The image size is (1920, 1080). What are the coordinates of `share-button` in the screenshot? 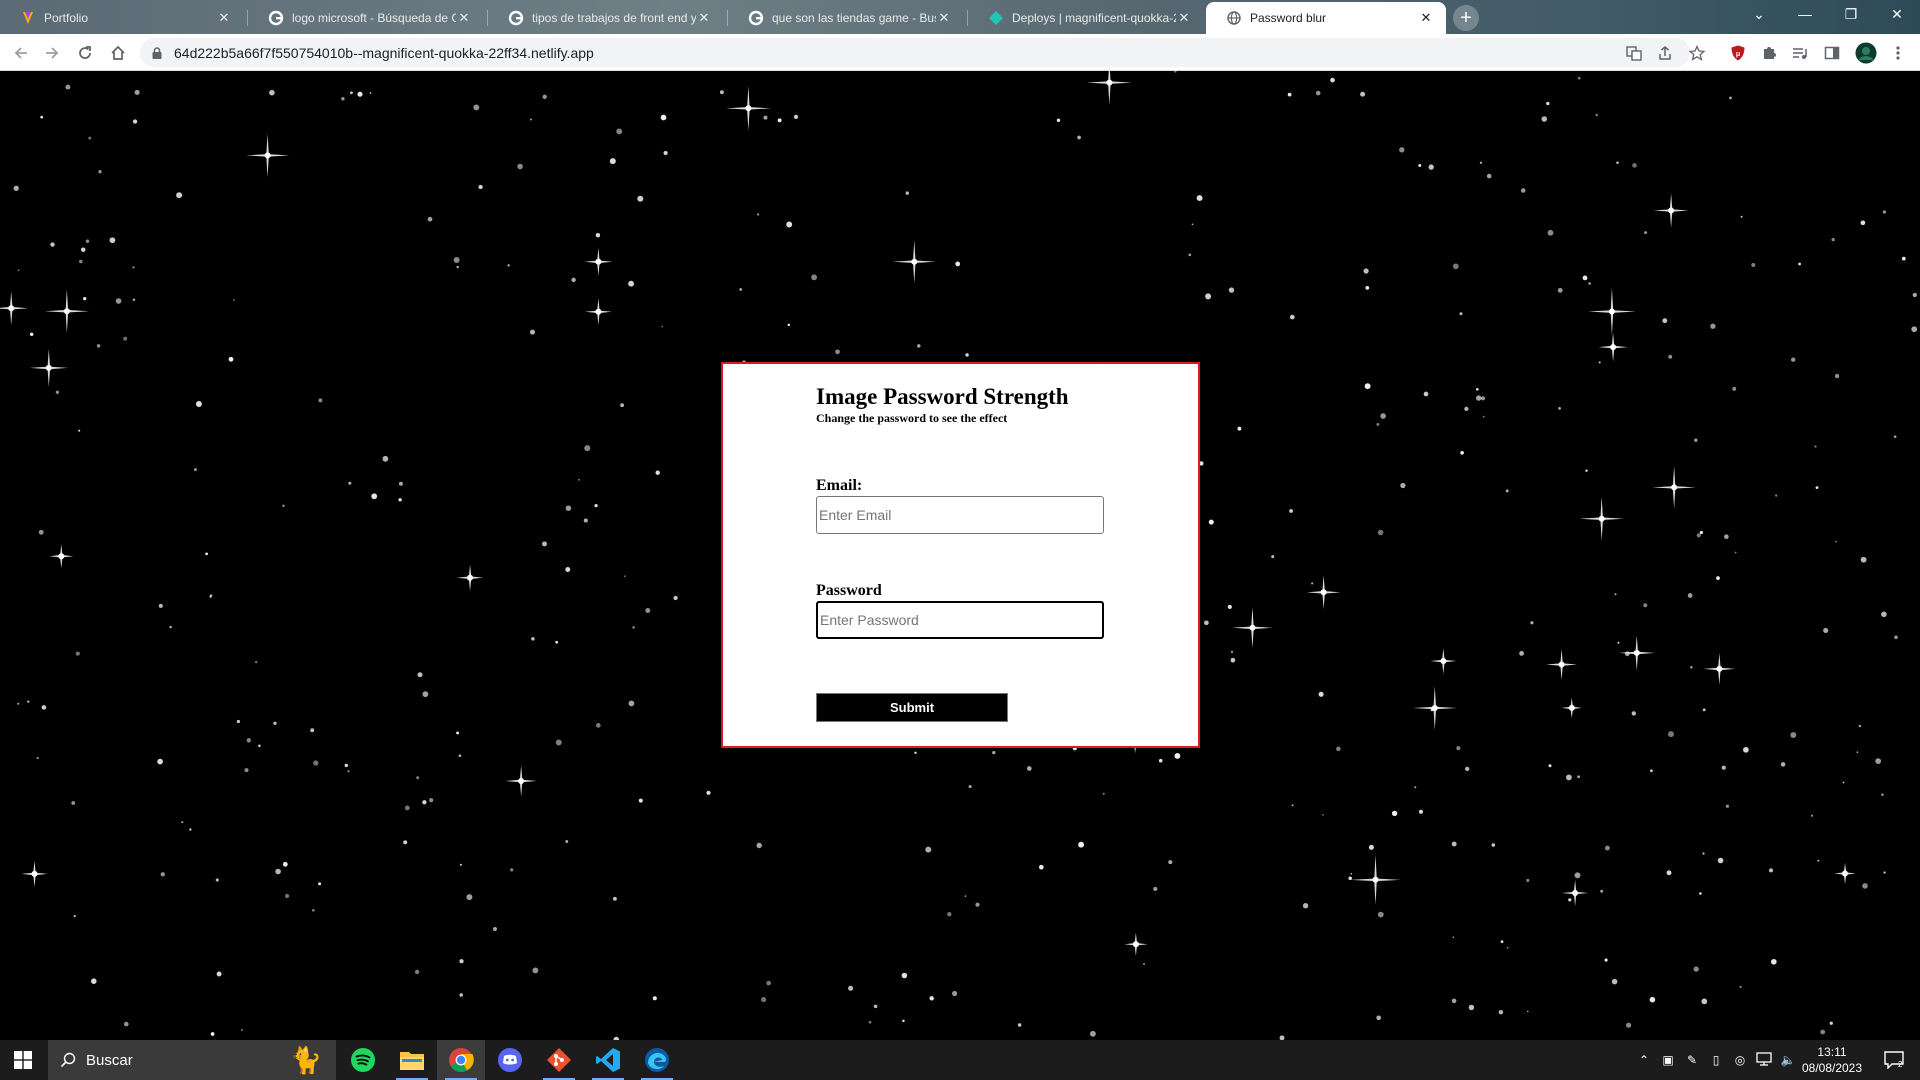 It's located at (1665, 53).